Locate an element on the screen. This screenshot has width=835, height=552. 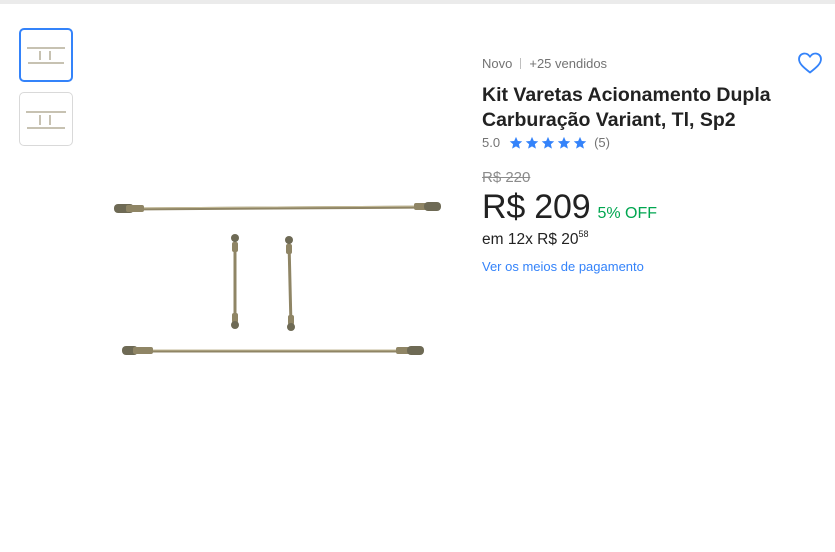
price-row: R$ 209 5% OFF is located at coordinates (569, 207).